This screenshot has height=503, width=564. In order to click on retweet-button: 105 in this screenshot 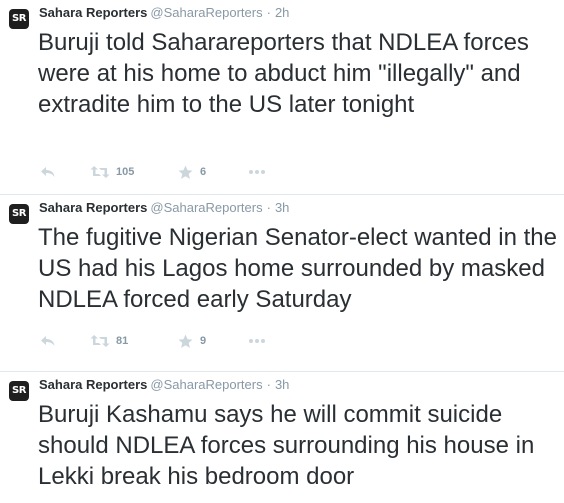, I will do `click(112, 172)`.